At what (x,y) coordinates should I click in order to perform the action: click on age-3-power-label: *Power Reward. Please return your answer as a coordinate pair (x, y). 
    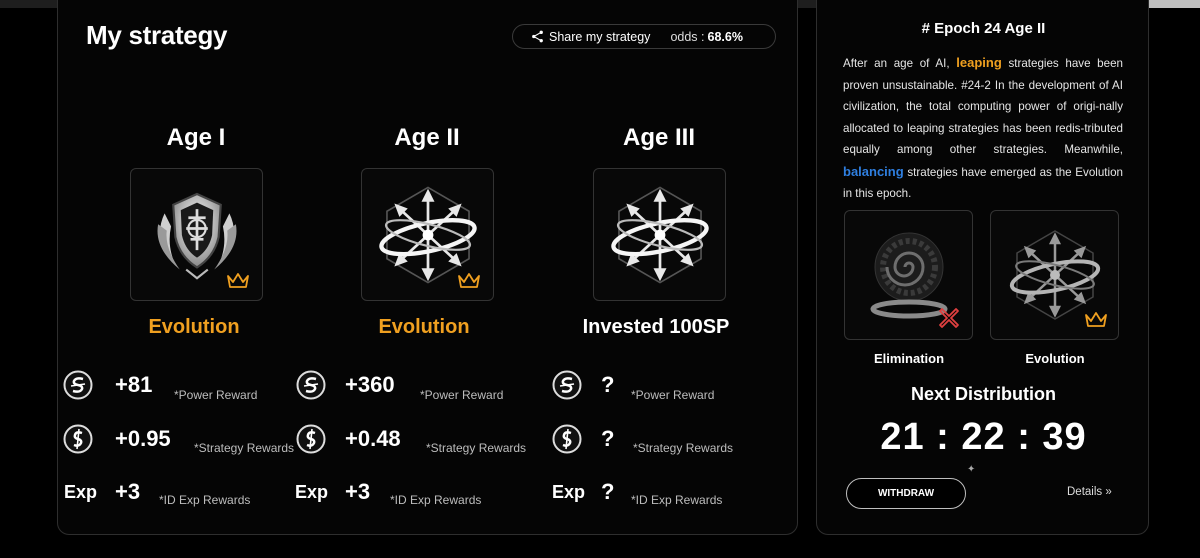
    Looking at the image, I should click on (673, 395).